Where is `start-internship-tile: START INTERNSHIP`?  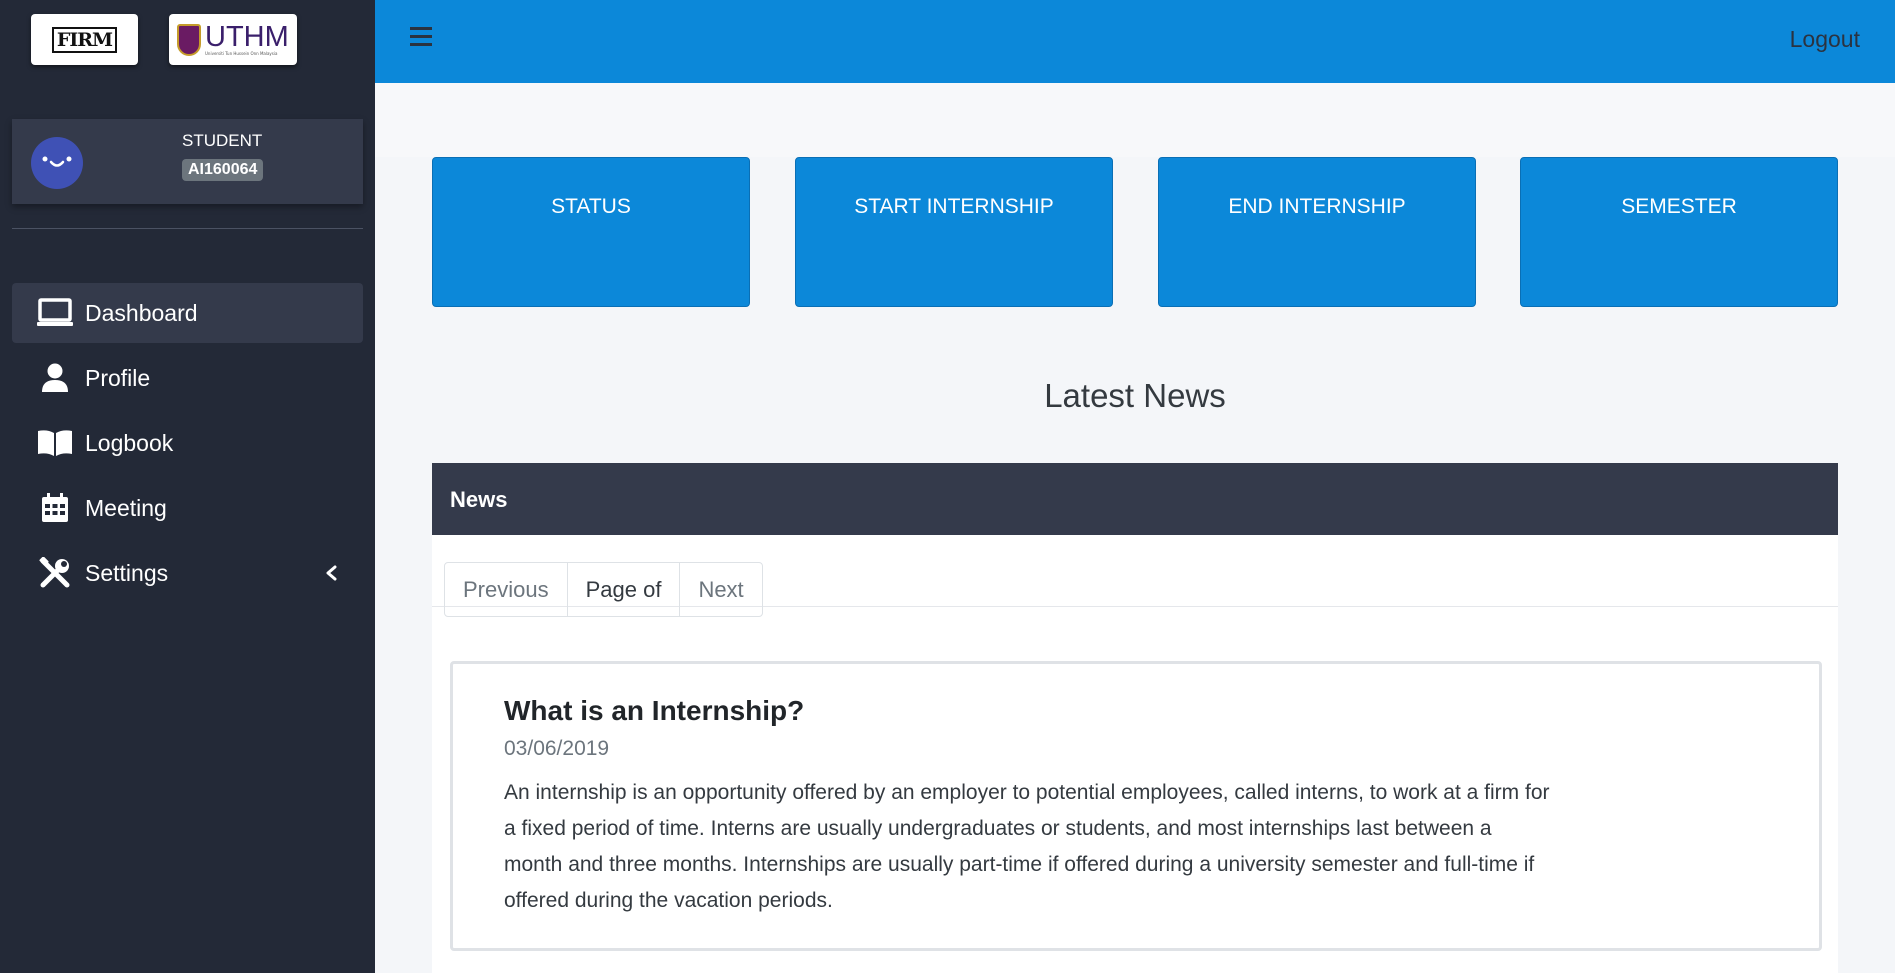
start-internship-tile: START INTERNSHIP is located at coordinates (954, 232).